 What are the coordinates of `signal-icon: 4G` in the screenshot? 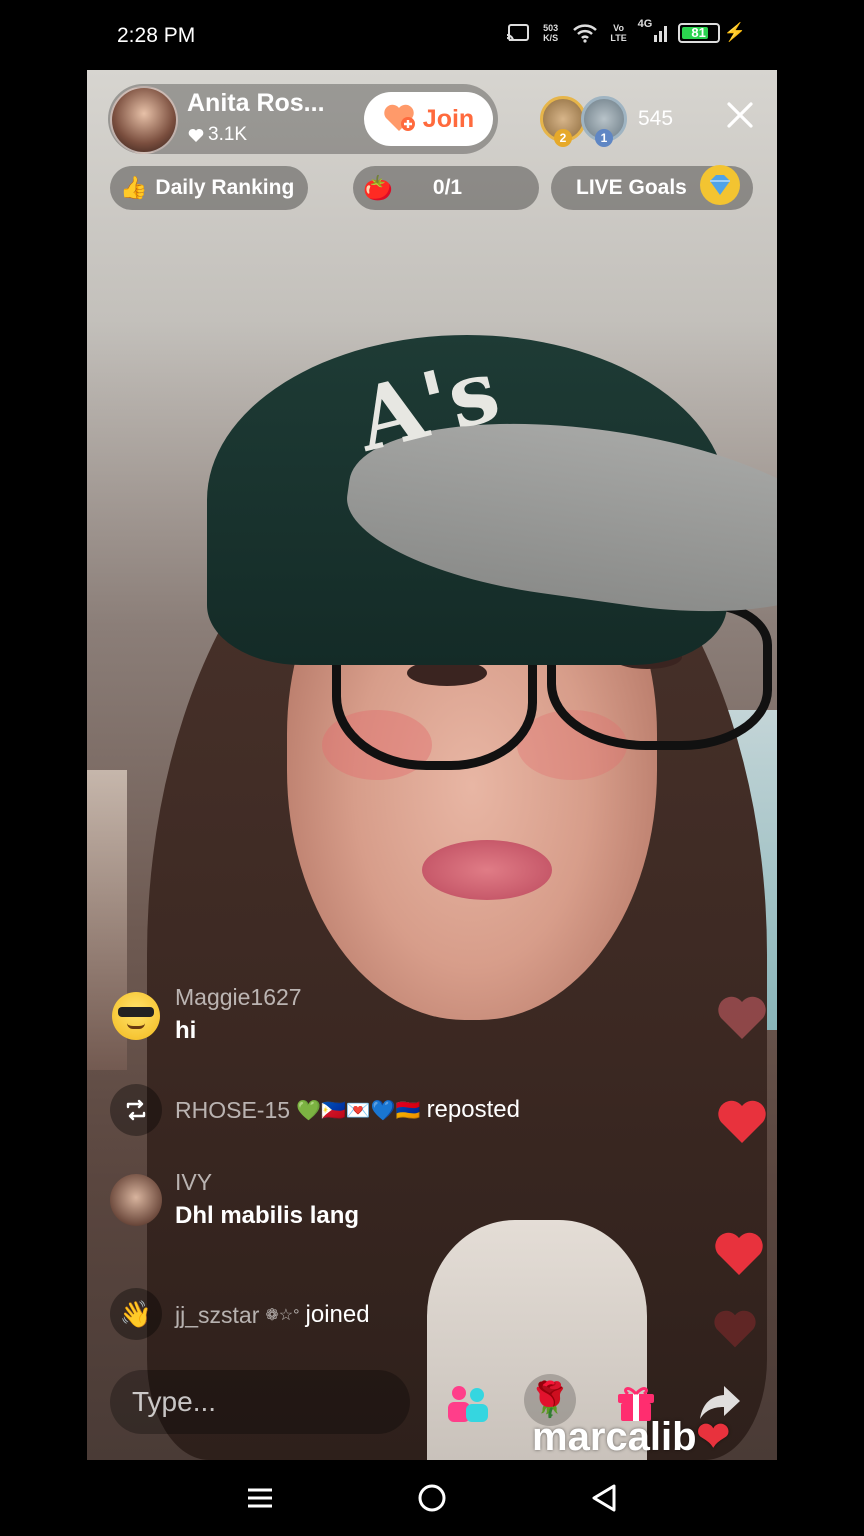 It's located at (653, 30).